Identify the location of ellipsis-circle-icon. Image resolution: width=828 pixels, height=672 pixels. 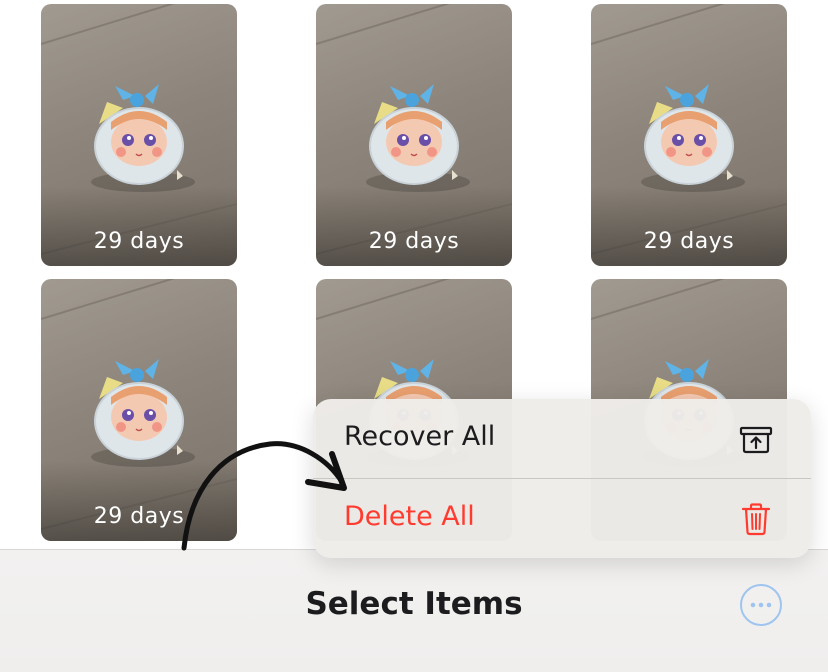
(761, 605).